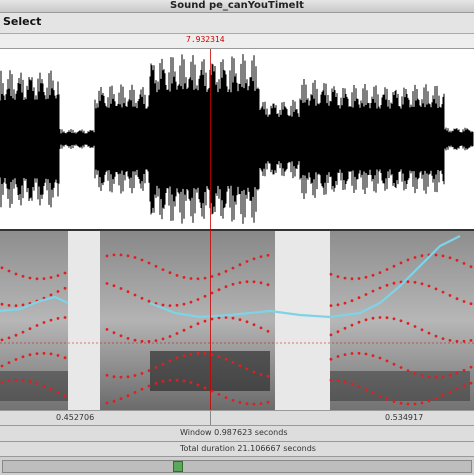 The height and width of the screenshot is (475, 474). What do you see at coordinates (237, 417) in the screenshot?
I see `time-bar: 0.452706 0.534917` at bounding box center [237, 417].